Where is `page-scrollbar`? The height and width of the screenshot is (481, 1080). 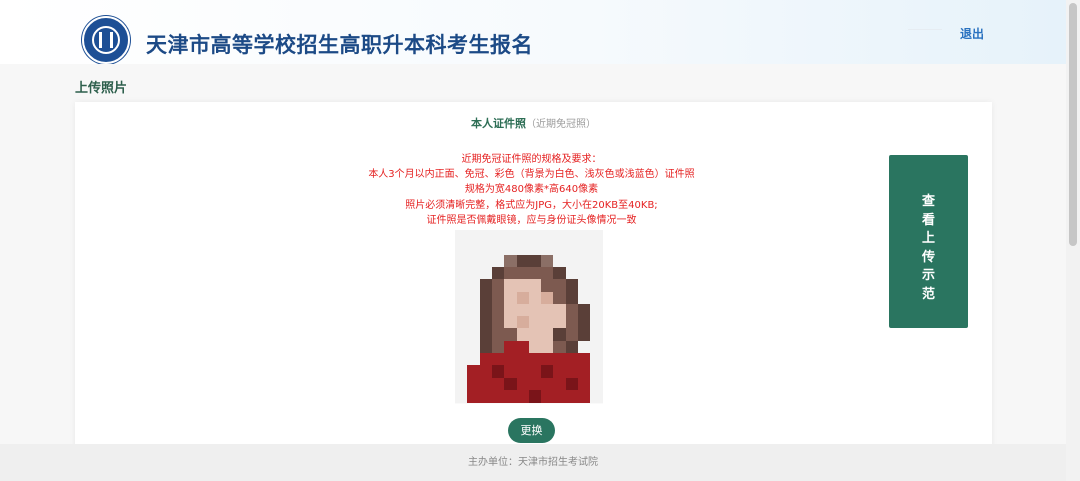
page-scrollbar is located at coordinates (1073, 240).